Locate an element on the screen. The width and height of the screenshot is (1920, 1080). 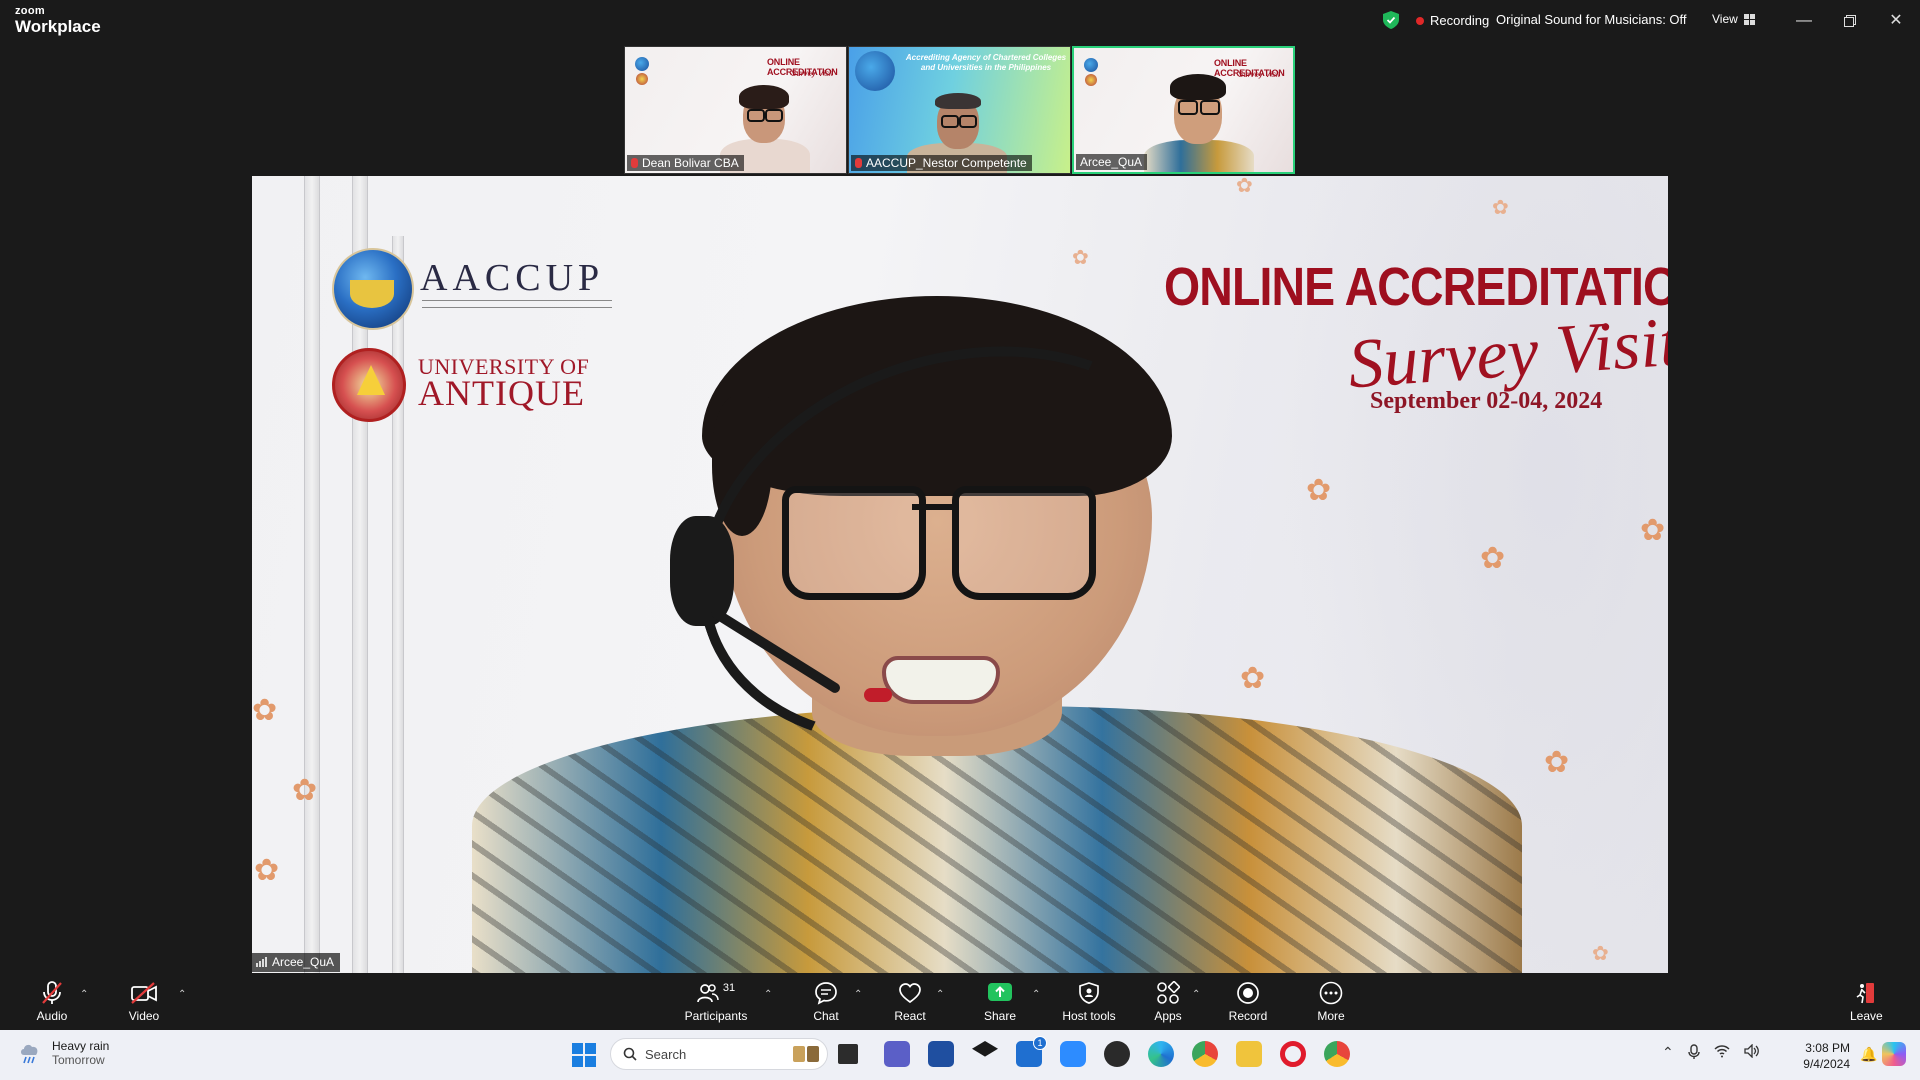
weather-widget: Heavy rain Tomorrow is located at coordinates (63, 1053).